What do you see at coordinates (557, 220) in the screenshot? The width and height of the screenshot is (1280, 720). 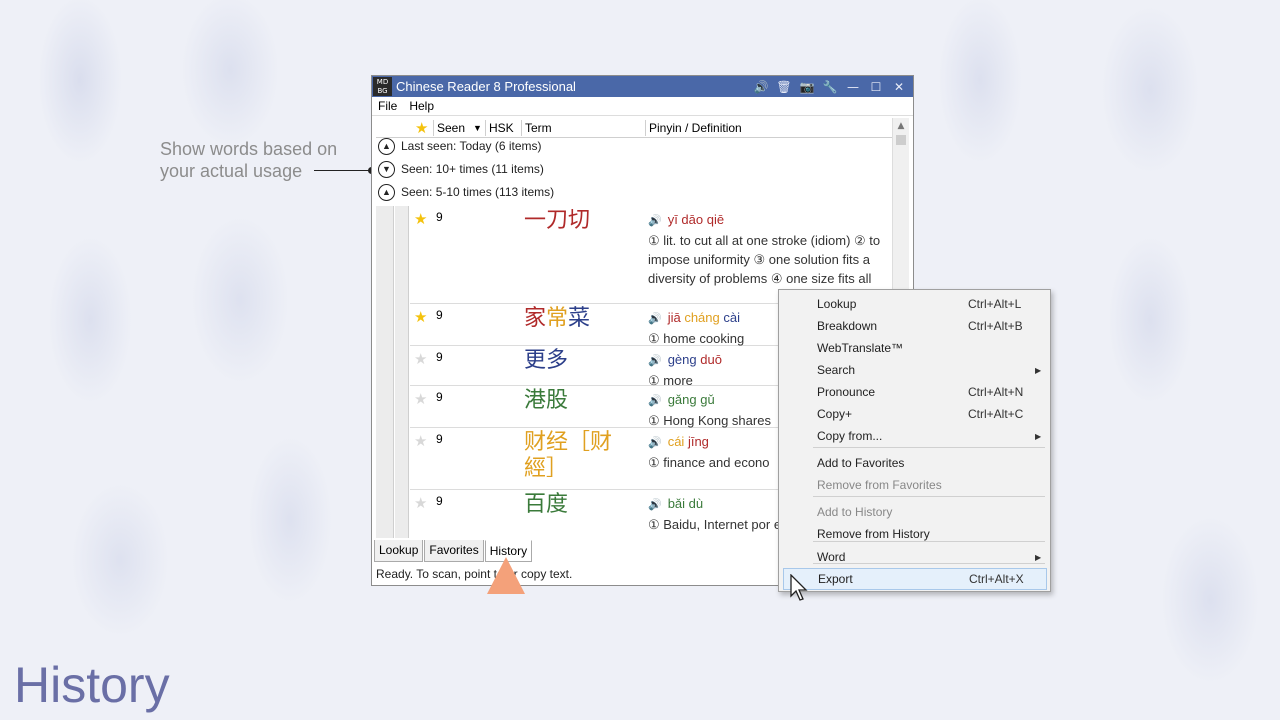 I see `term-text: 一刀切` at bounding box center [557, 220].